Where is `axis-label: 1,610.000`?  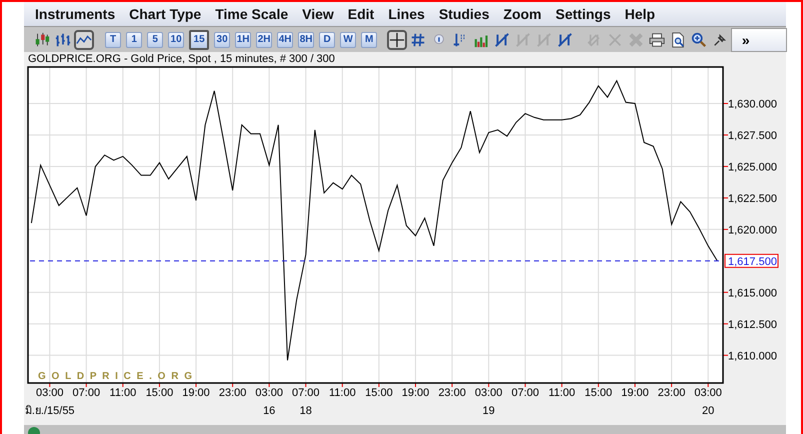
axis-label: 1,610.000 is located at coordinates (752, 356).